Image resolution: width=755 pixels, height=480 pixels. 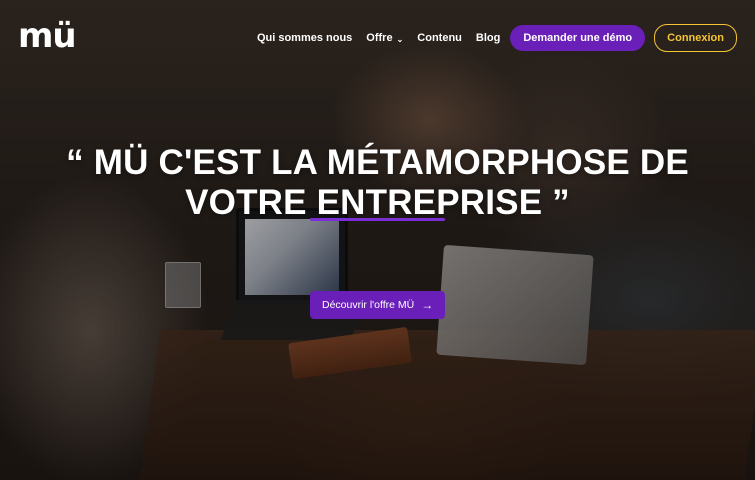 I want to click on hero-divider, so click(x=377, y=219).